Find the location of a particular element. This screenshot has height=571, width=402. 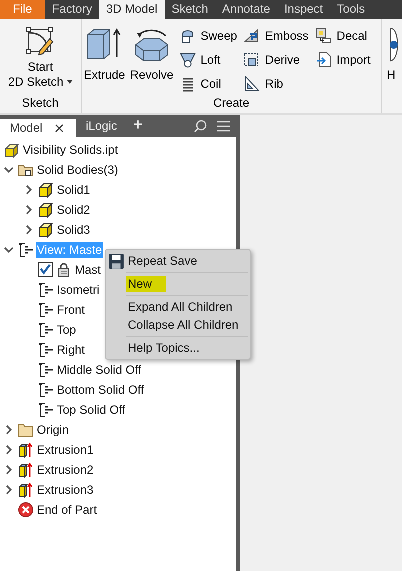

sweep-button: Sweep is located at coordinates (209, 36).